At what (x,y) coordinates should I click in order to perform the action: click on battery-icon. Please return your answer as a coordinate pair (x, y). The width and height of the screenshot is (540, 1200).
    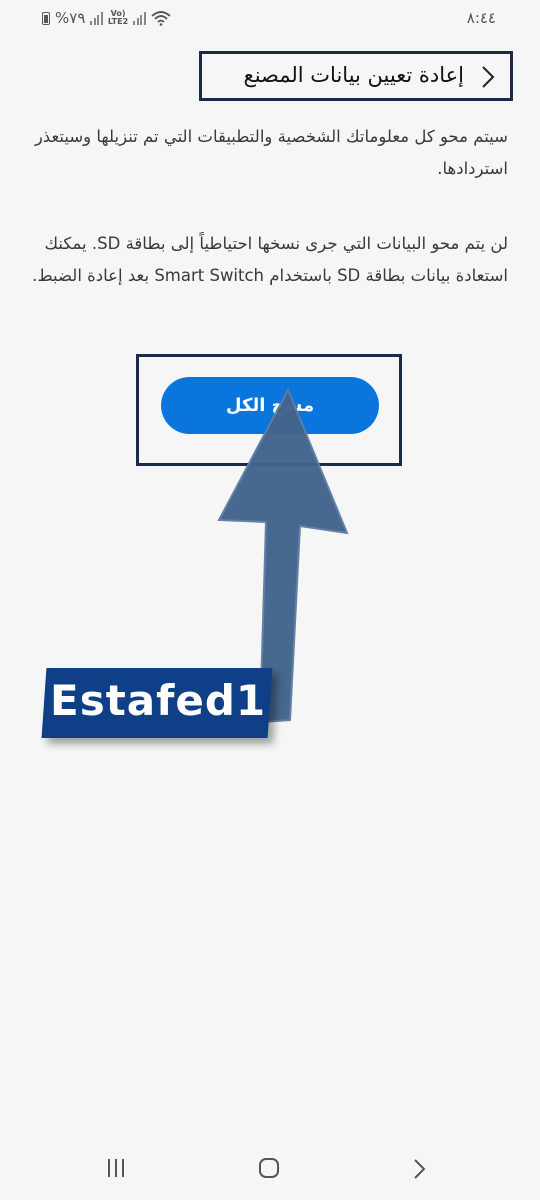
    Looking at the image, I should click on (46, 18).